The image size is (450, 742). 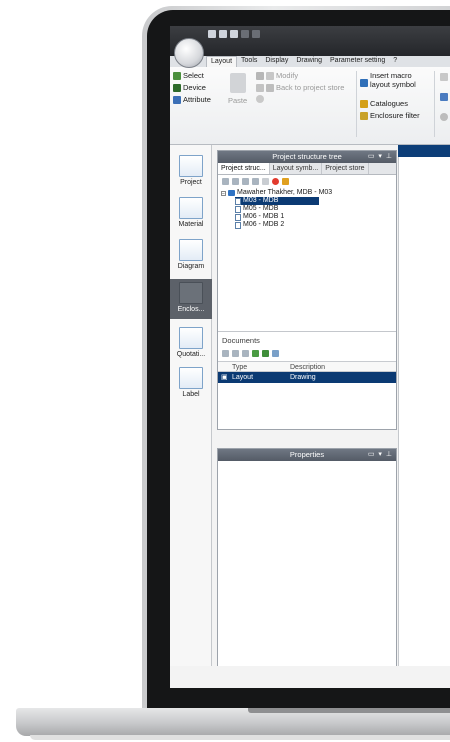 I want to click on paste-label: Paste, so click(x=238, y=100).